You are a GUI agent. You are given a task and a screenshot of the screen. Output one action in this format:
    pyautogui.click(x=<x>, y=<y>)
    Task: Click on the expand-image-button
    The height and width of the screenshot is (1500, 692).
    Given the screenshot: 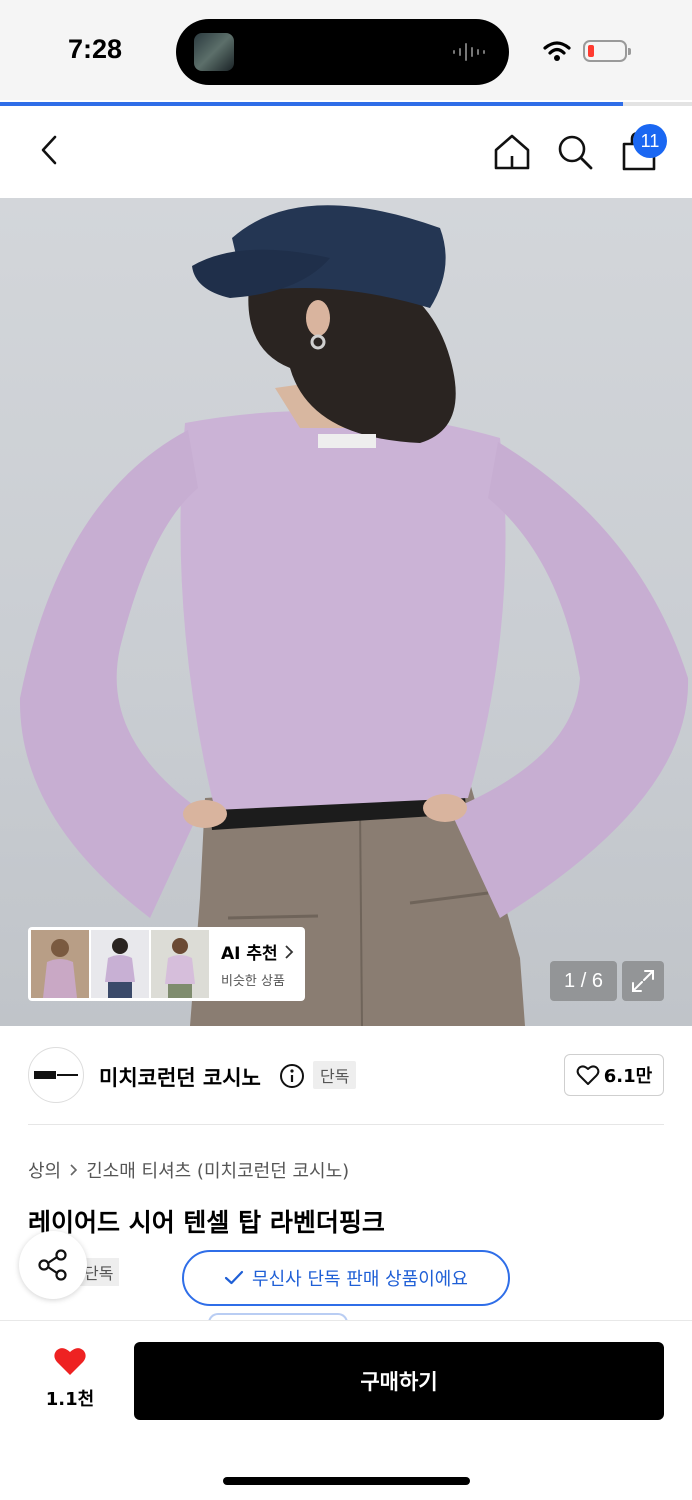 What is the action you would take?
    pyautogui.click(x=643, y=981)
    